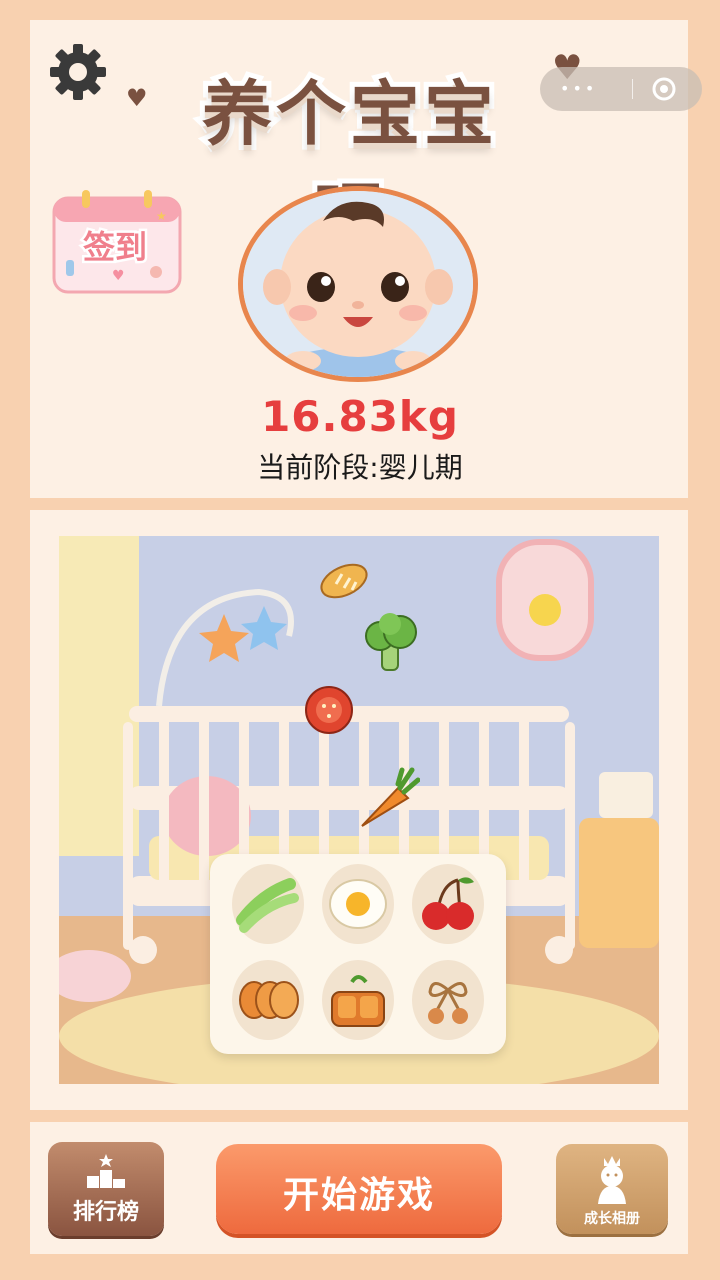 The image size is (720, 1280). I want to click on checkin-label: 签到, so click(115, 245).